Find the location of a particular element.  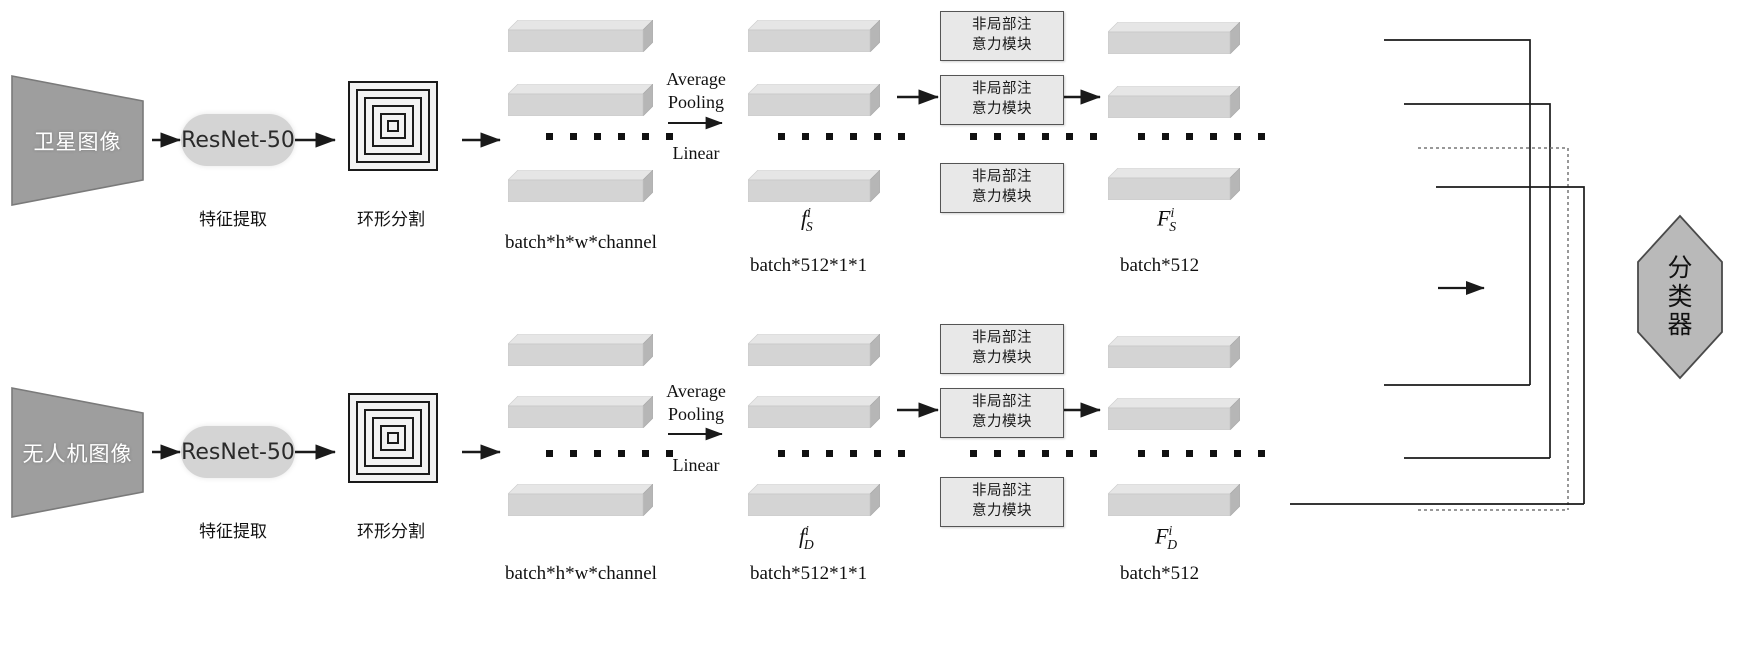

classifier-block: 分 类 器 is located at coordinates (1680, 297).